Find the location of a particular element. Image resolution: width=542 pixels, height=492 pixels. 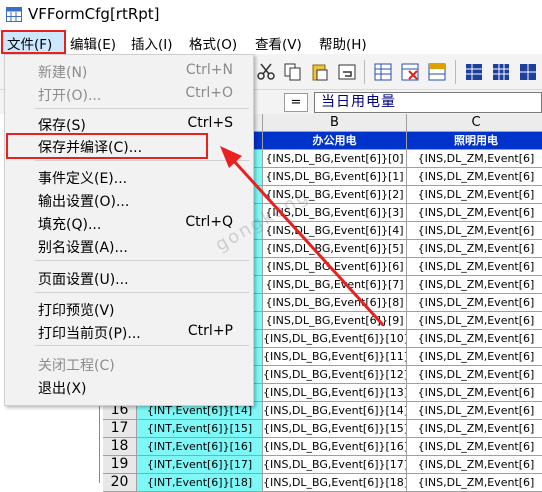

menu-file: 文件(F) is located at coordinates (33, 42).